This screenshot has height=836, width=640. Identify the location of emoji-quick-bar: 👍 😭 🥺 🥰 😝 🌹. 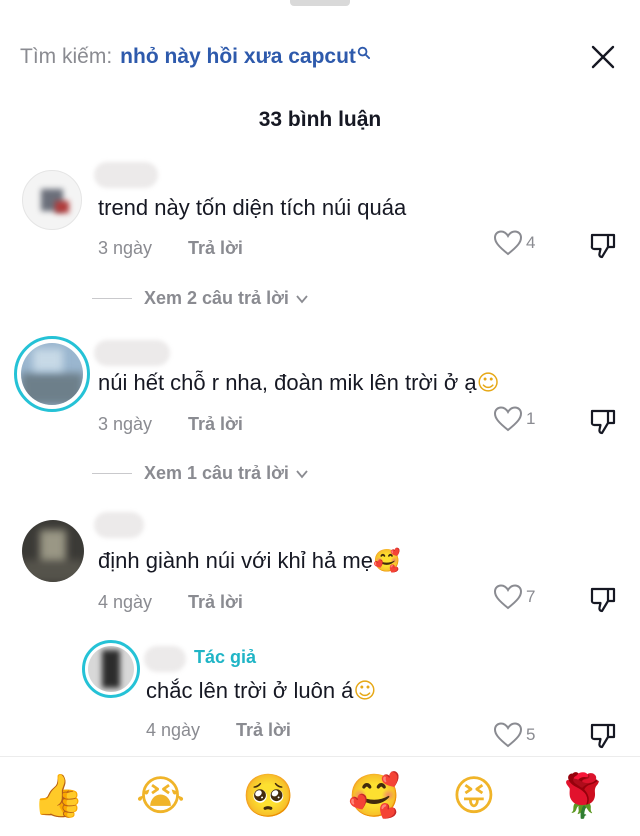
(320, 796).